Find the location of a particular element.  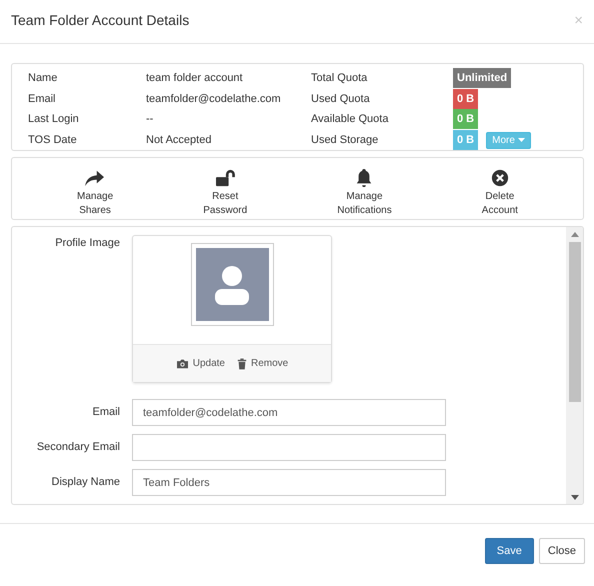

info-label: TOS Date is located at coordinates (53, 140).